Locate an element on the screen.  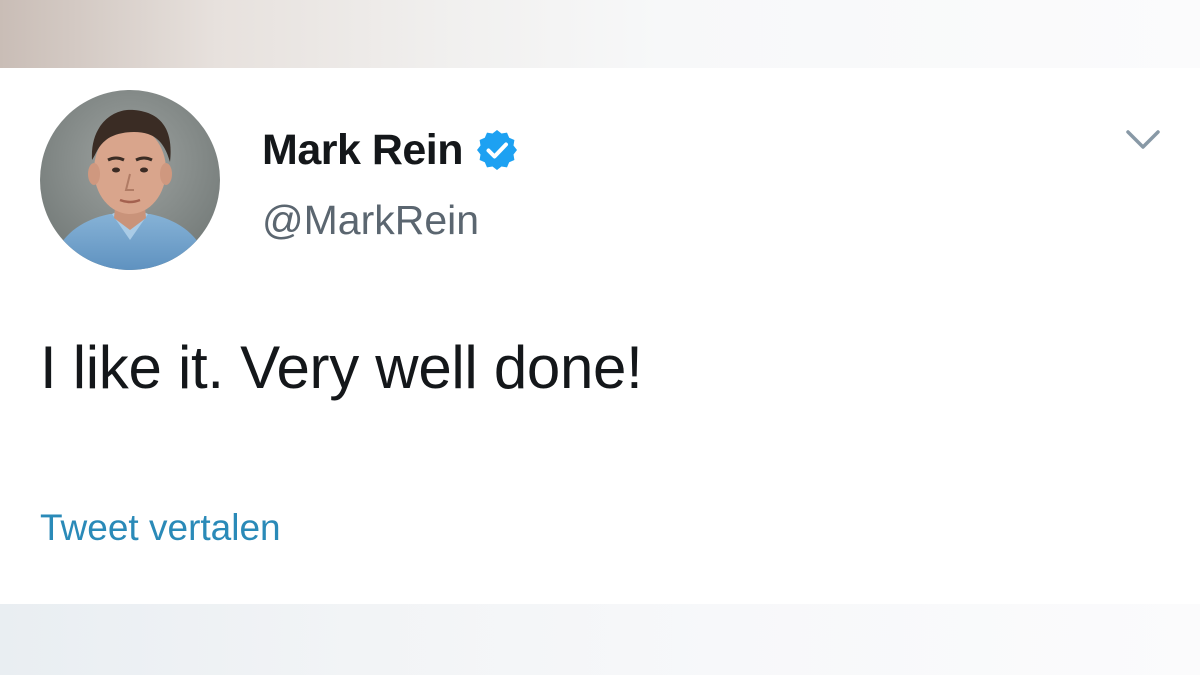
author-handle: @MarkRein is located at coordinates (370, 220).